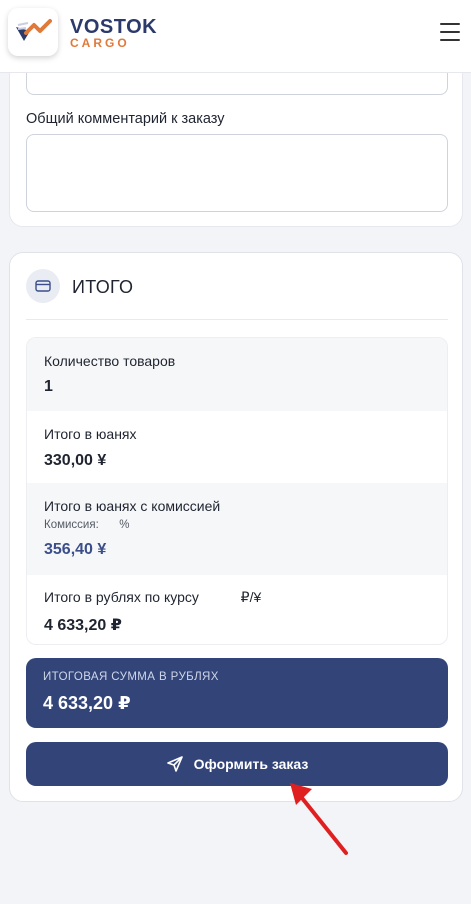 The image size is (471, 904). I want to click on summary-row-value: 4 633,20 ₽, so click(83, 625).